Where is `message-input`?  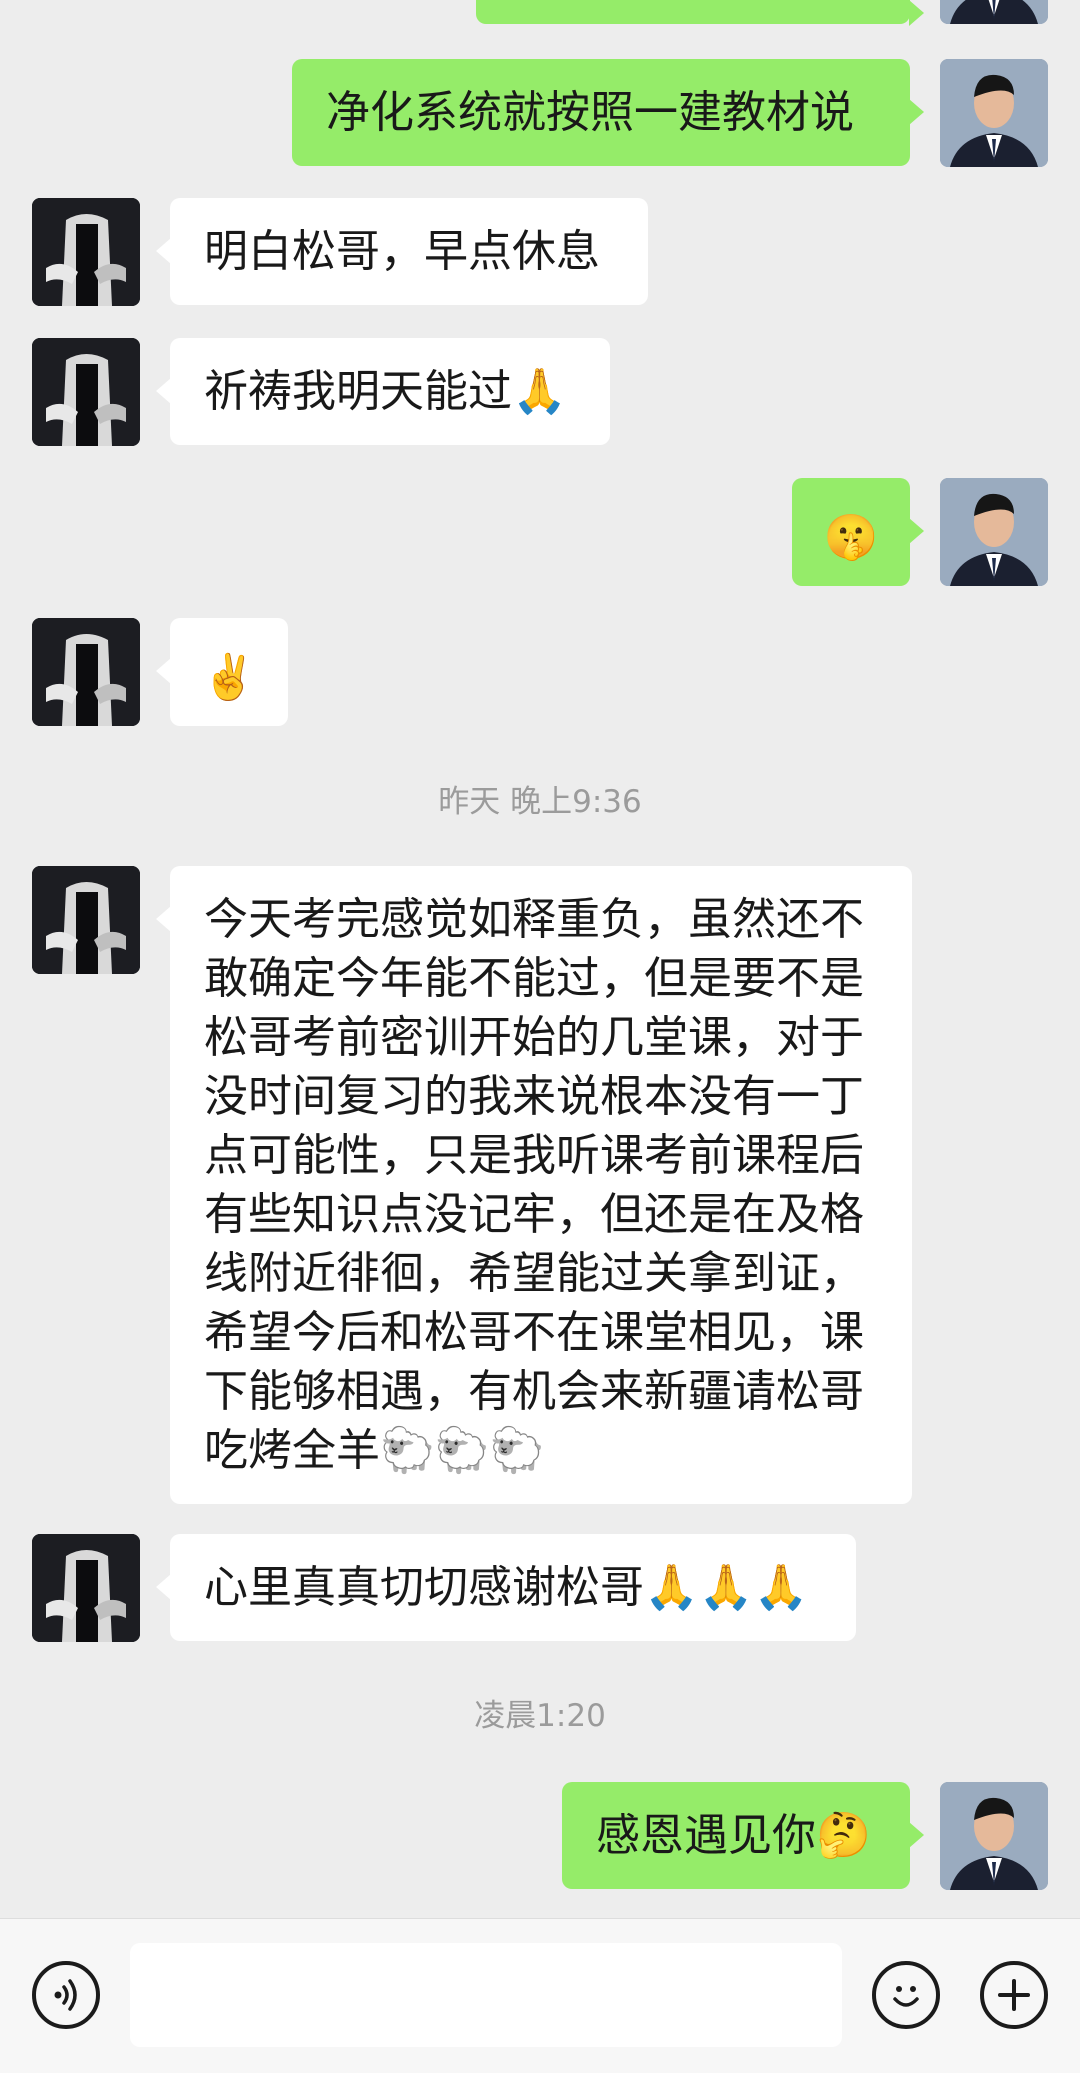 message-input is located at coordinates (486, 1995).